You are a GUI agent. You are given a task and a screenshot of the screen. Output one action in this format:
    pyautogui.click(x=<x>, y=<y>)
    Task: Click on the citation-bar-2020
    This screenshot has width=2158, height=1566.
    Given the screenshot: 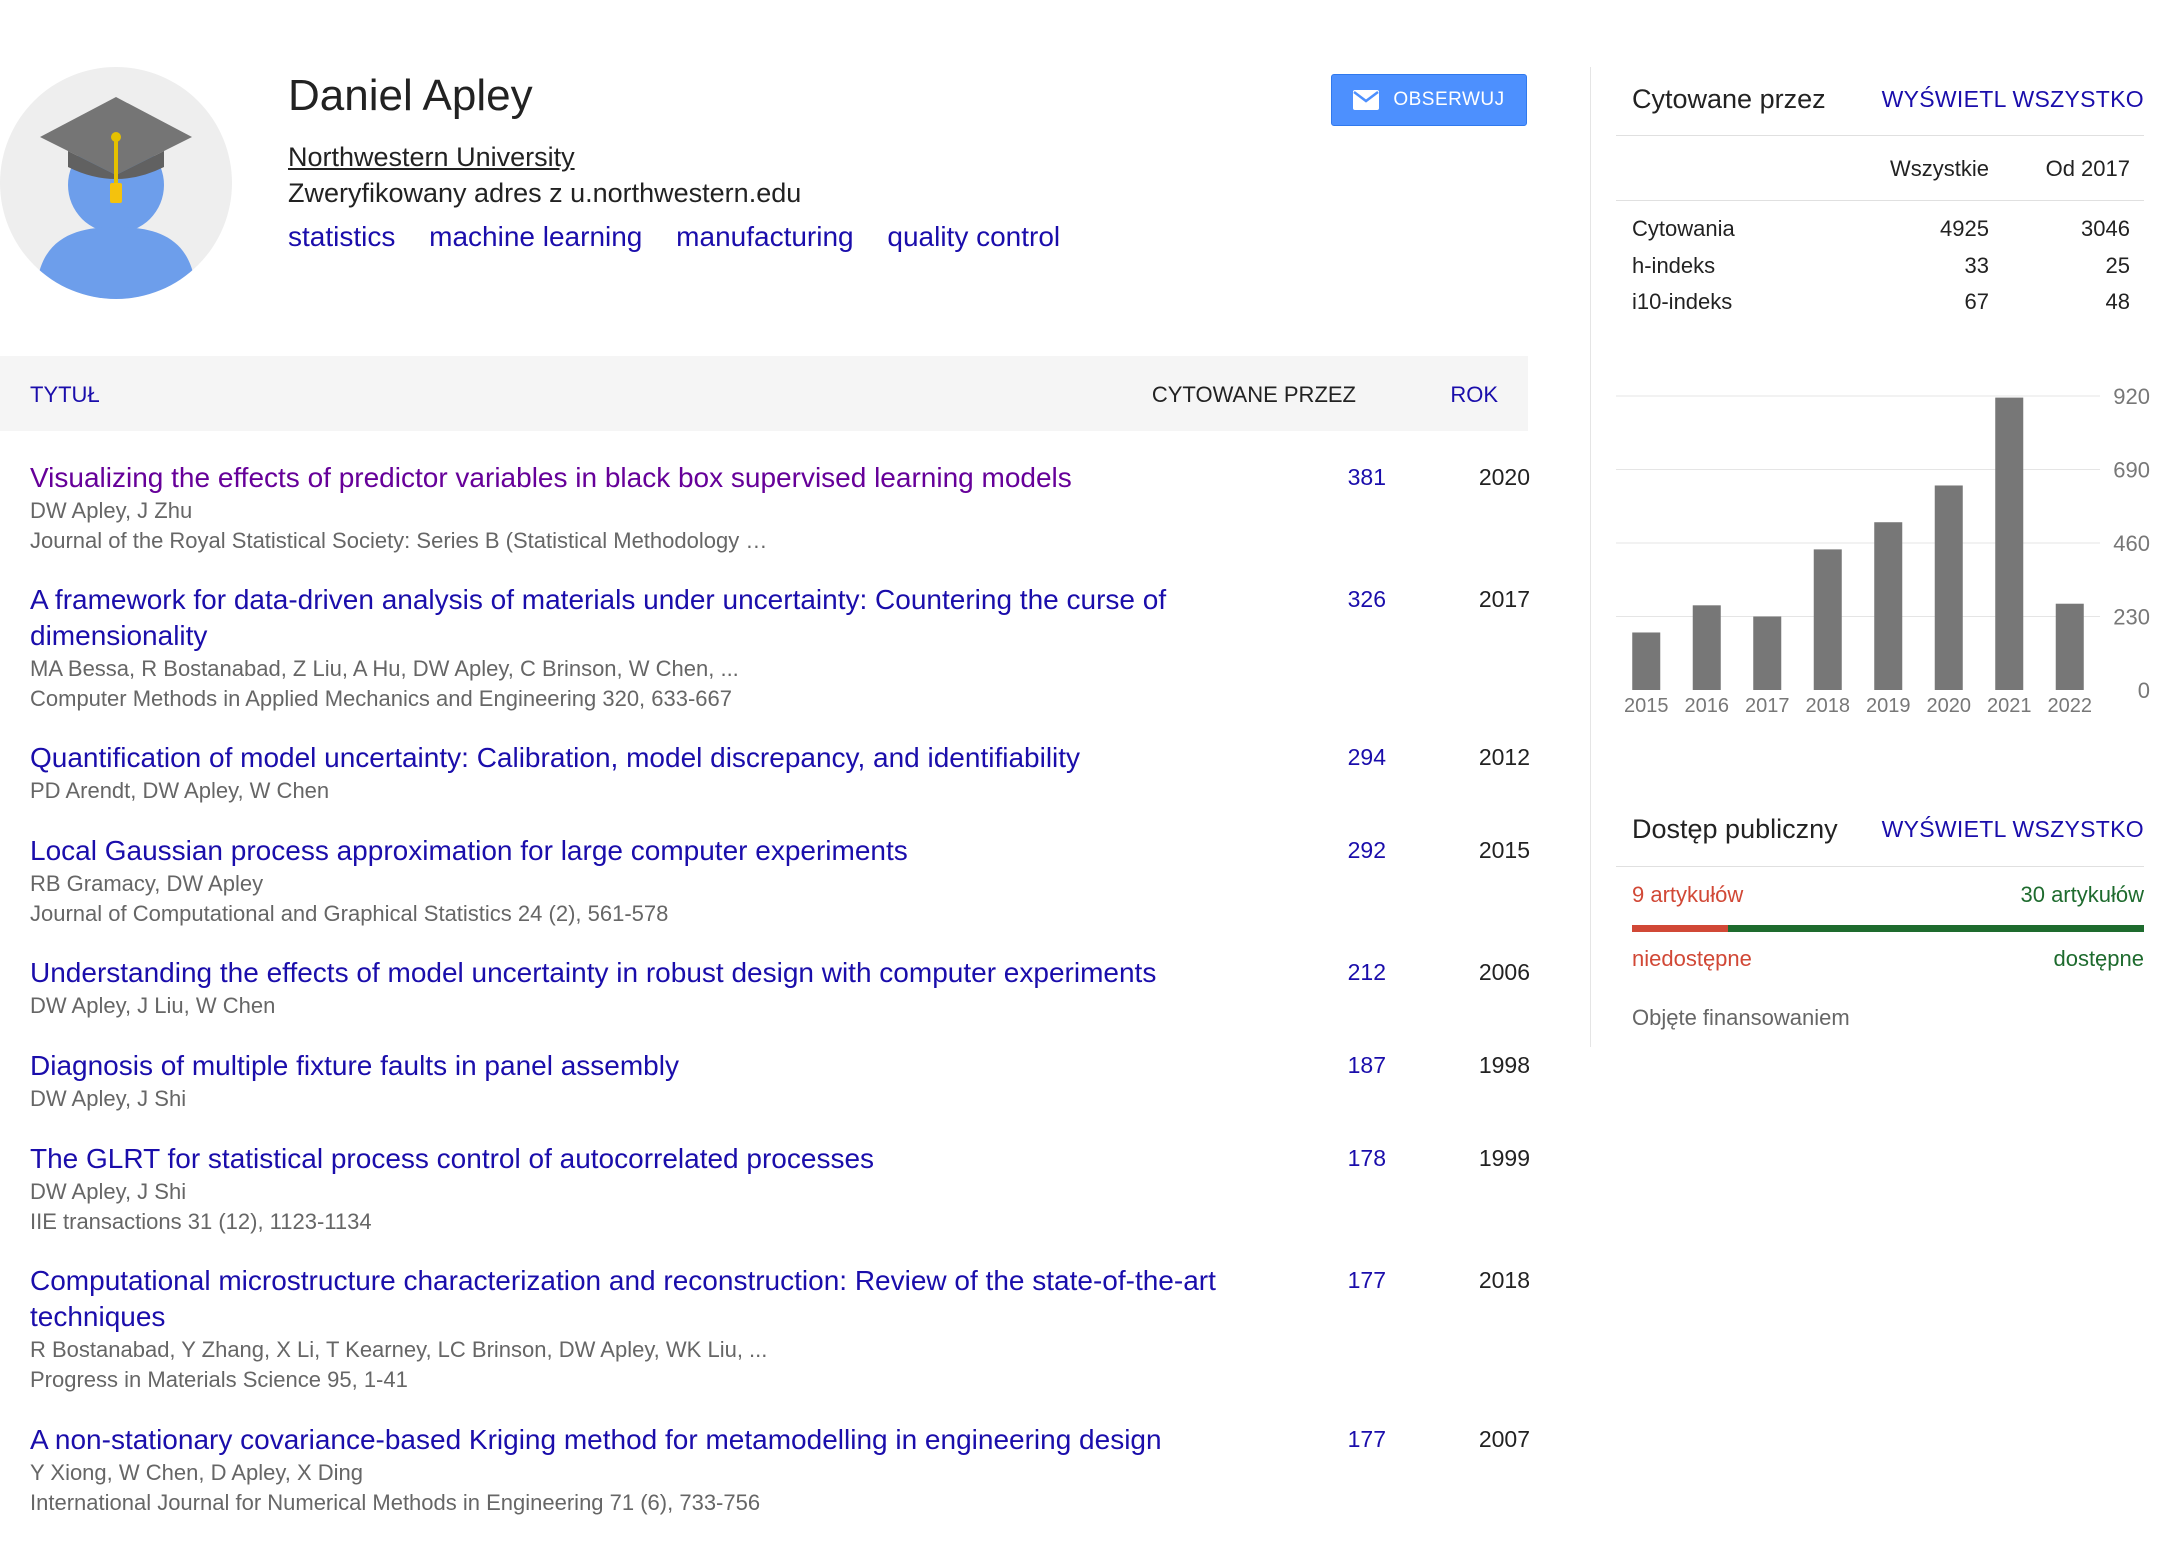 What is the action you would take?
    pyautogui.click(x=1948, y=587)
    